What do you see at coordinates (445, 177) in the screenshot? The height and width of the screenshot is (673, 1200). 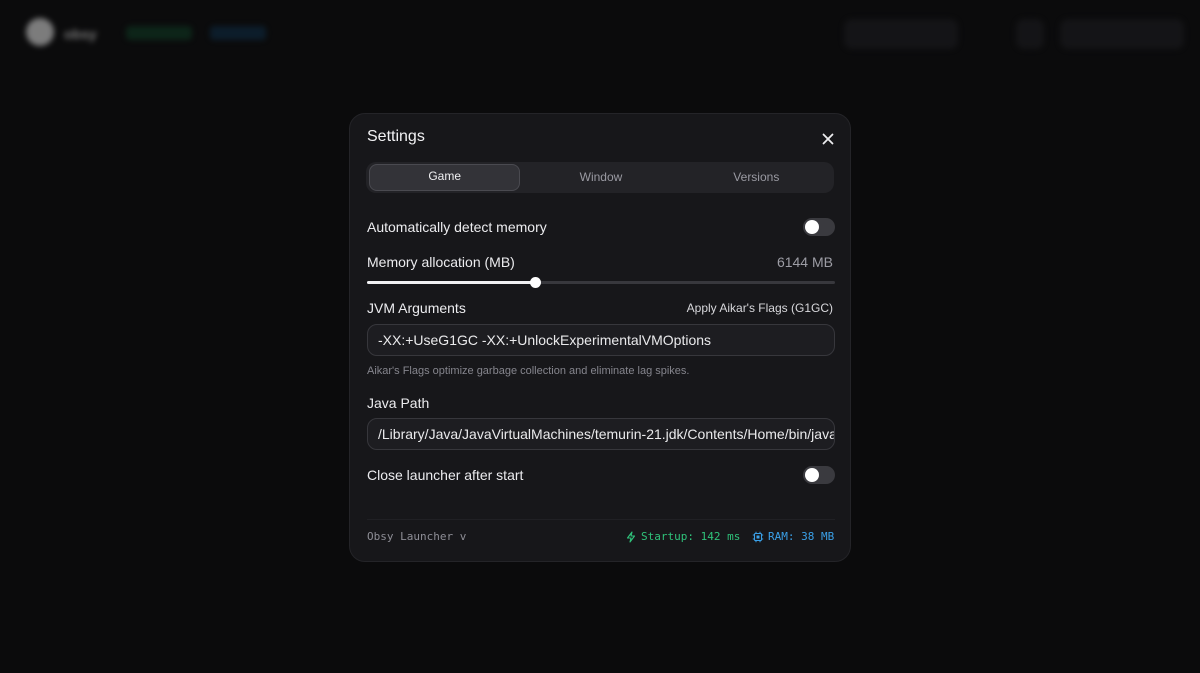 I see `tab-game: Game` at bounding box center [445, 177].